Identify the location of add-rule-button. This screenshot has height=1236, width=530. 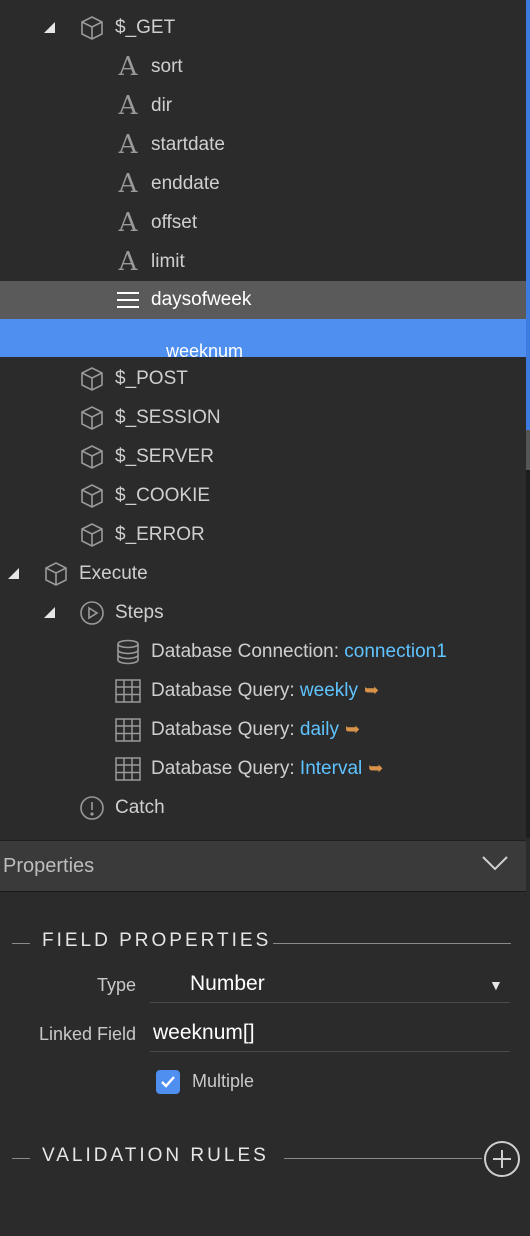
(502, 1159).